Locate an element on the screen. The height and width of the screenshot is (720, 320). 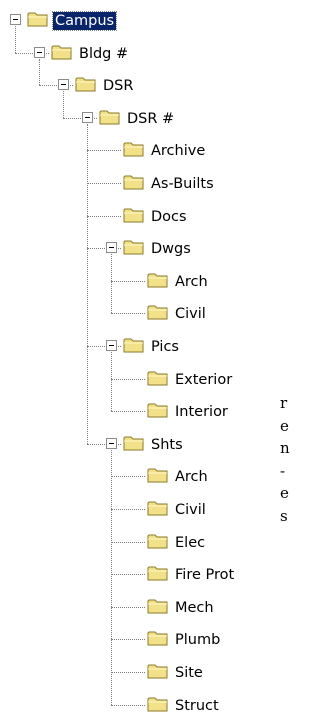
tree-node-site: Site is located at coordinates (190, 673).